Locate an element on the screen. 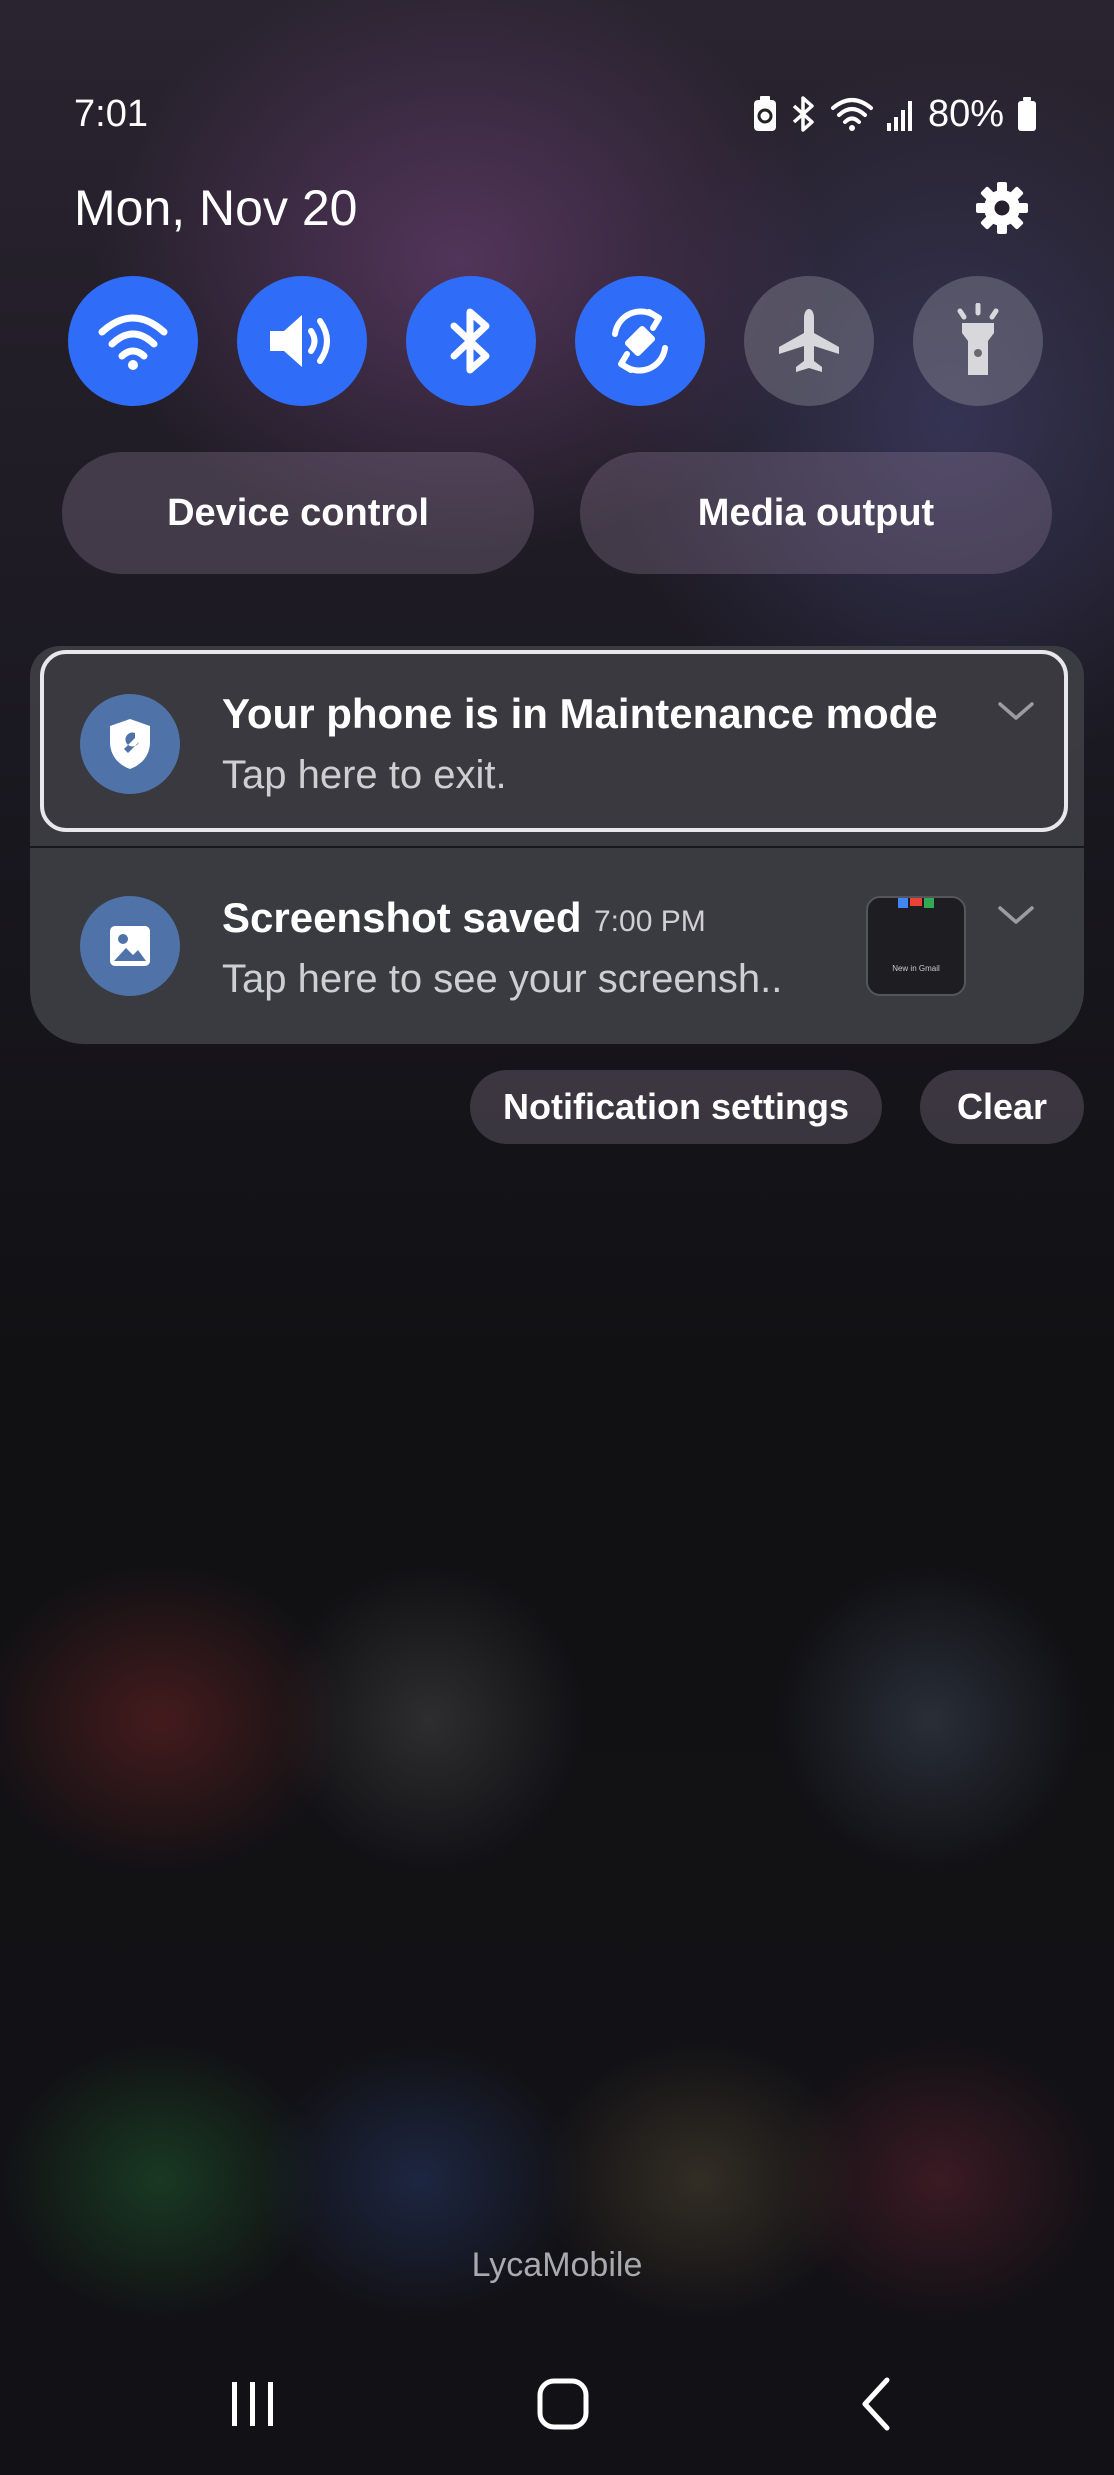  clear-label: Clear is located at coordinates (1002, 1106).